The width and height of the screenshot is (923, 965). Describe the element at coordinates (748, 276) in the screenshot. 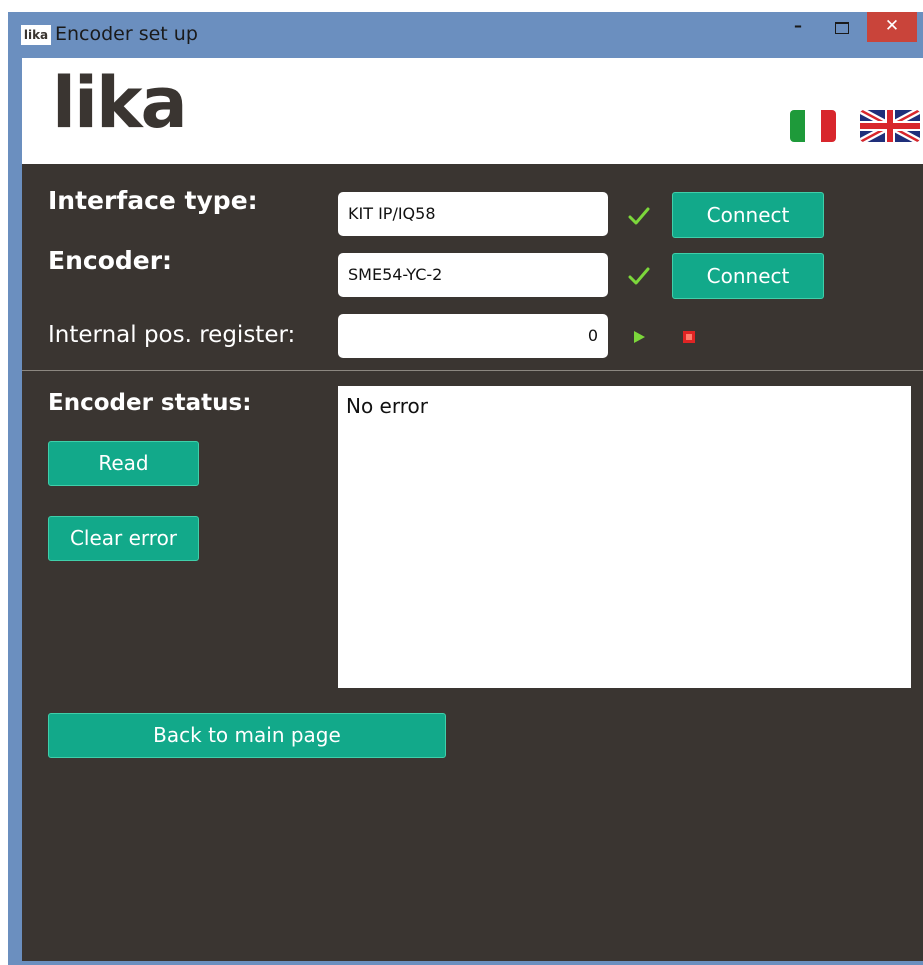

I see `encoder-connect-button: Connect` at that location.